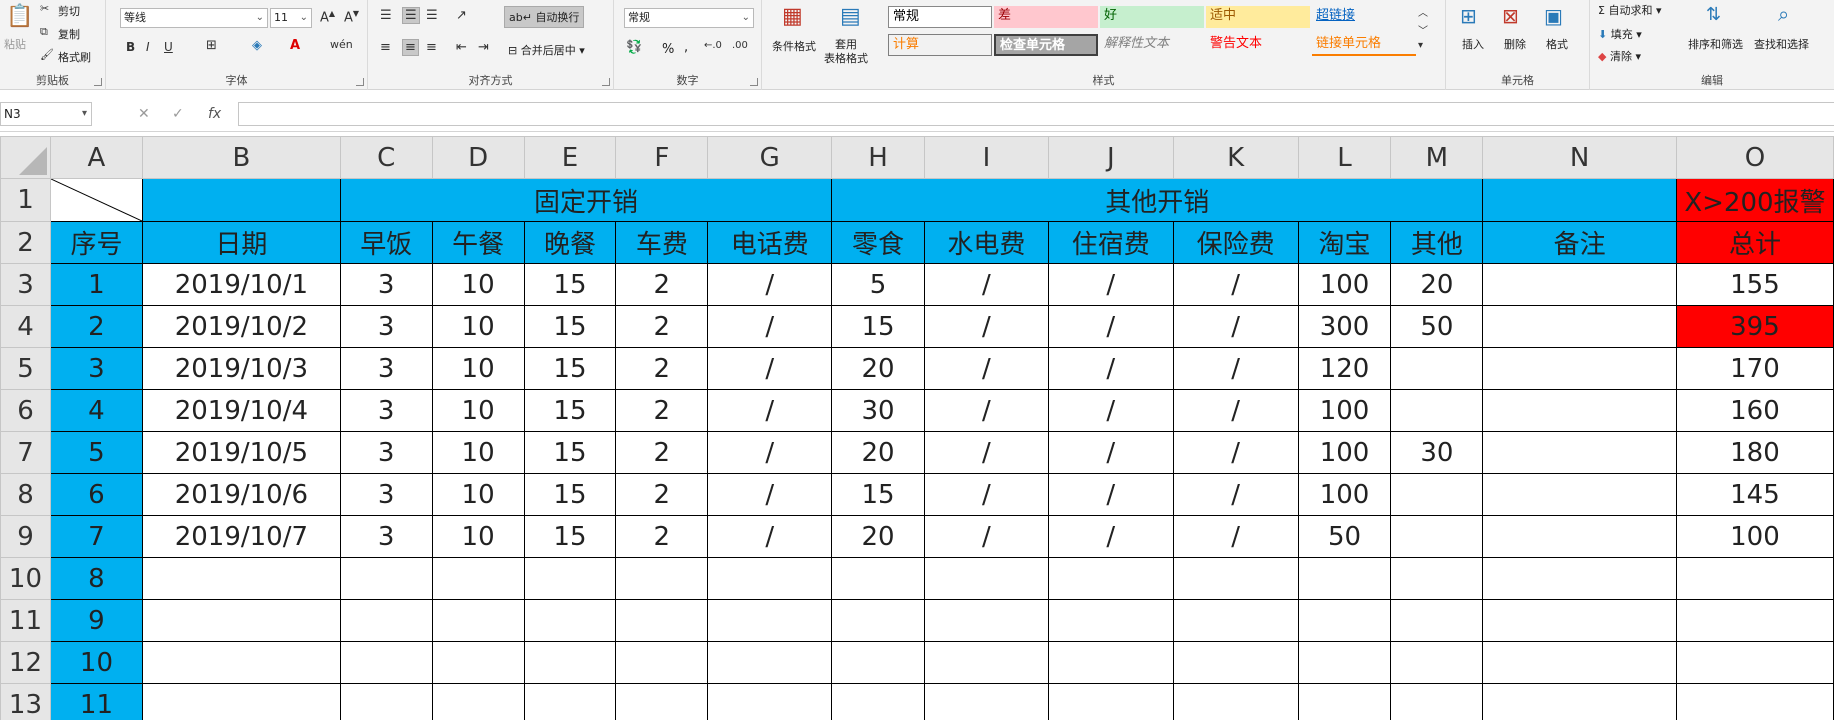  What do you see at coordinates (770, 242) in the screenshot?
I see `column-title-cell: 电话费` at bounding box center [770, 242].